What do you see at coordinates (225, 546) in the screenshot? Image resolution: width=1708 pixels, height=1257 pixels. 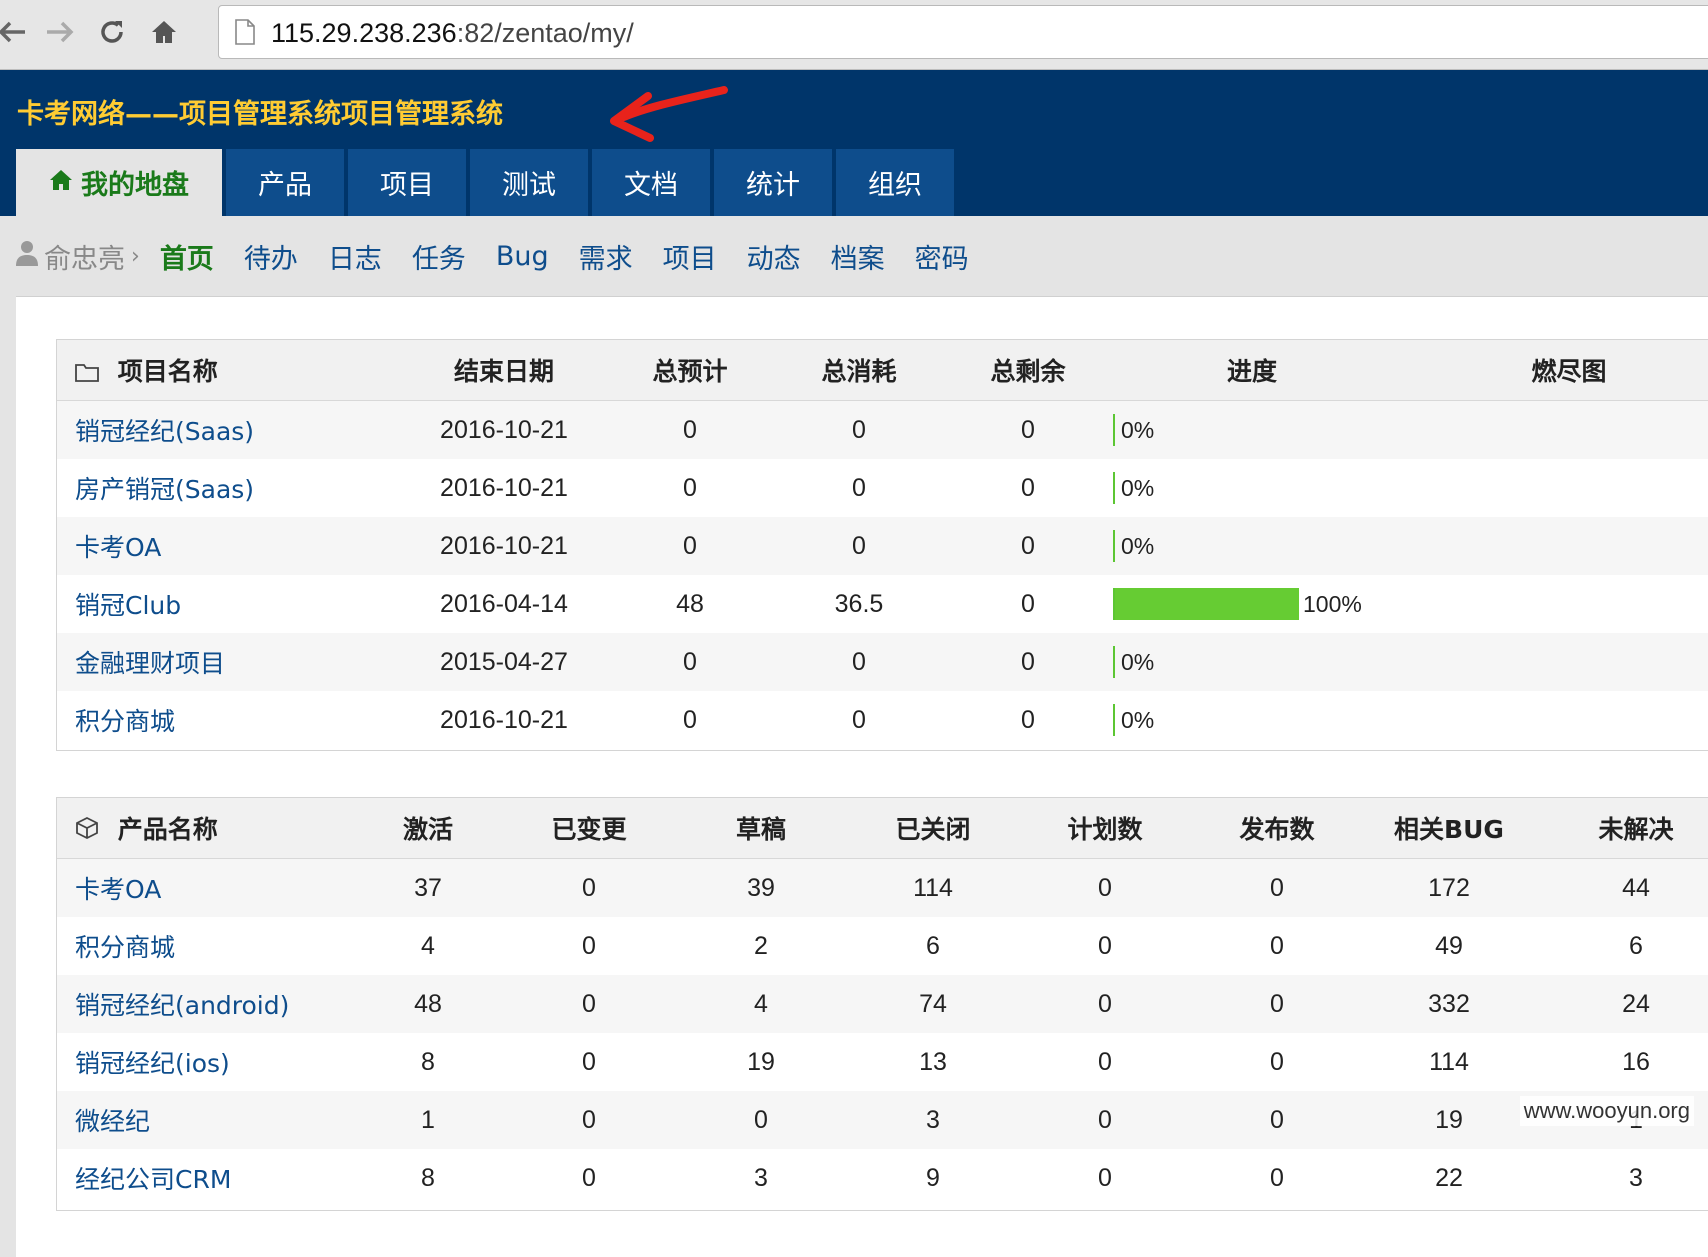 I see `project-link: 卡考OA` at bounding box center [225, 546].